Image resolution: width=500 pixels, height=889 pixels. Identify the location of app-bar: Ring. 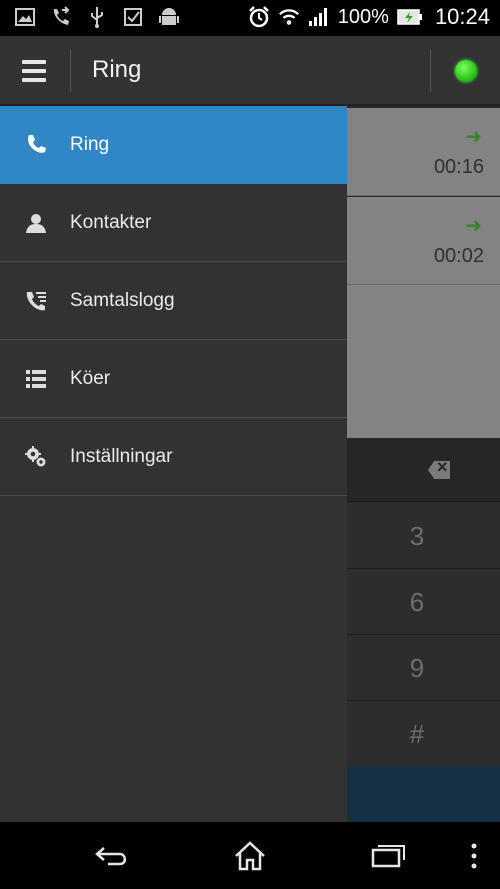
(250, 71).